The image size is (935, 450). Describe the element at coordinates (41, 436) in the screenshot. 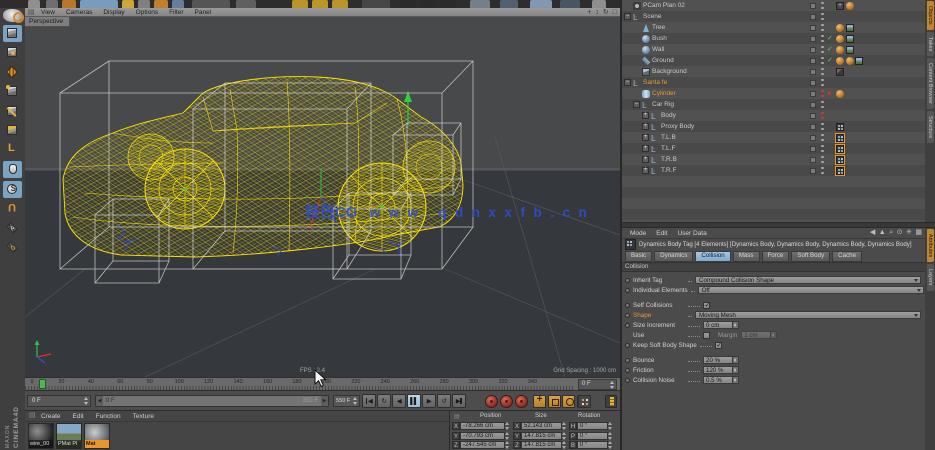

I see `material-thumbnail: wire_00` at that location.